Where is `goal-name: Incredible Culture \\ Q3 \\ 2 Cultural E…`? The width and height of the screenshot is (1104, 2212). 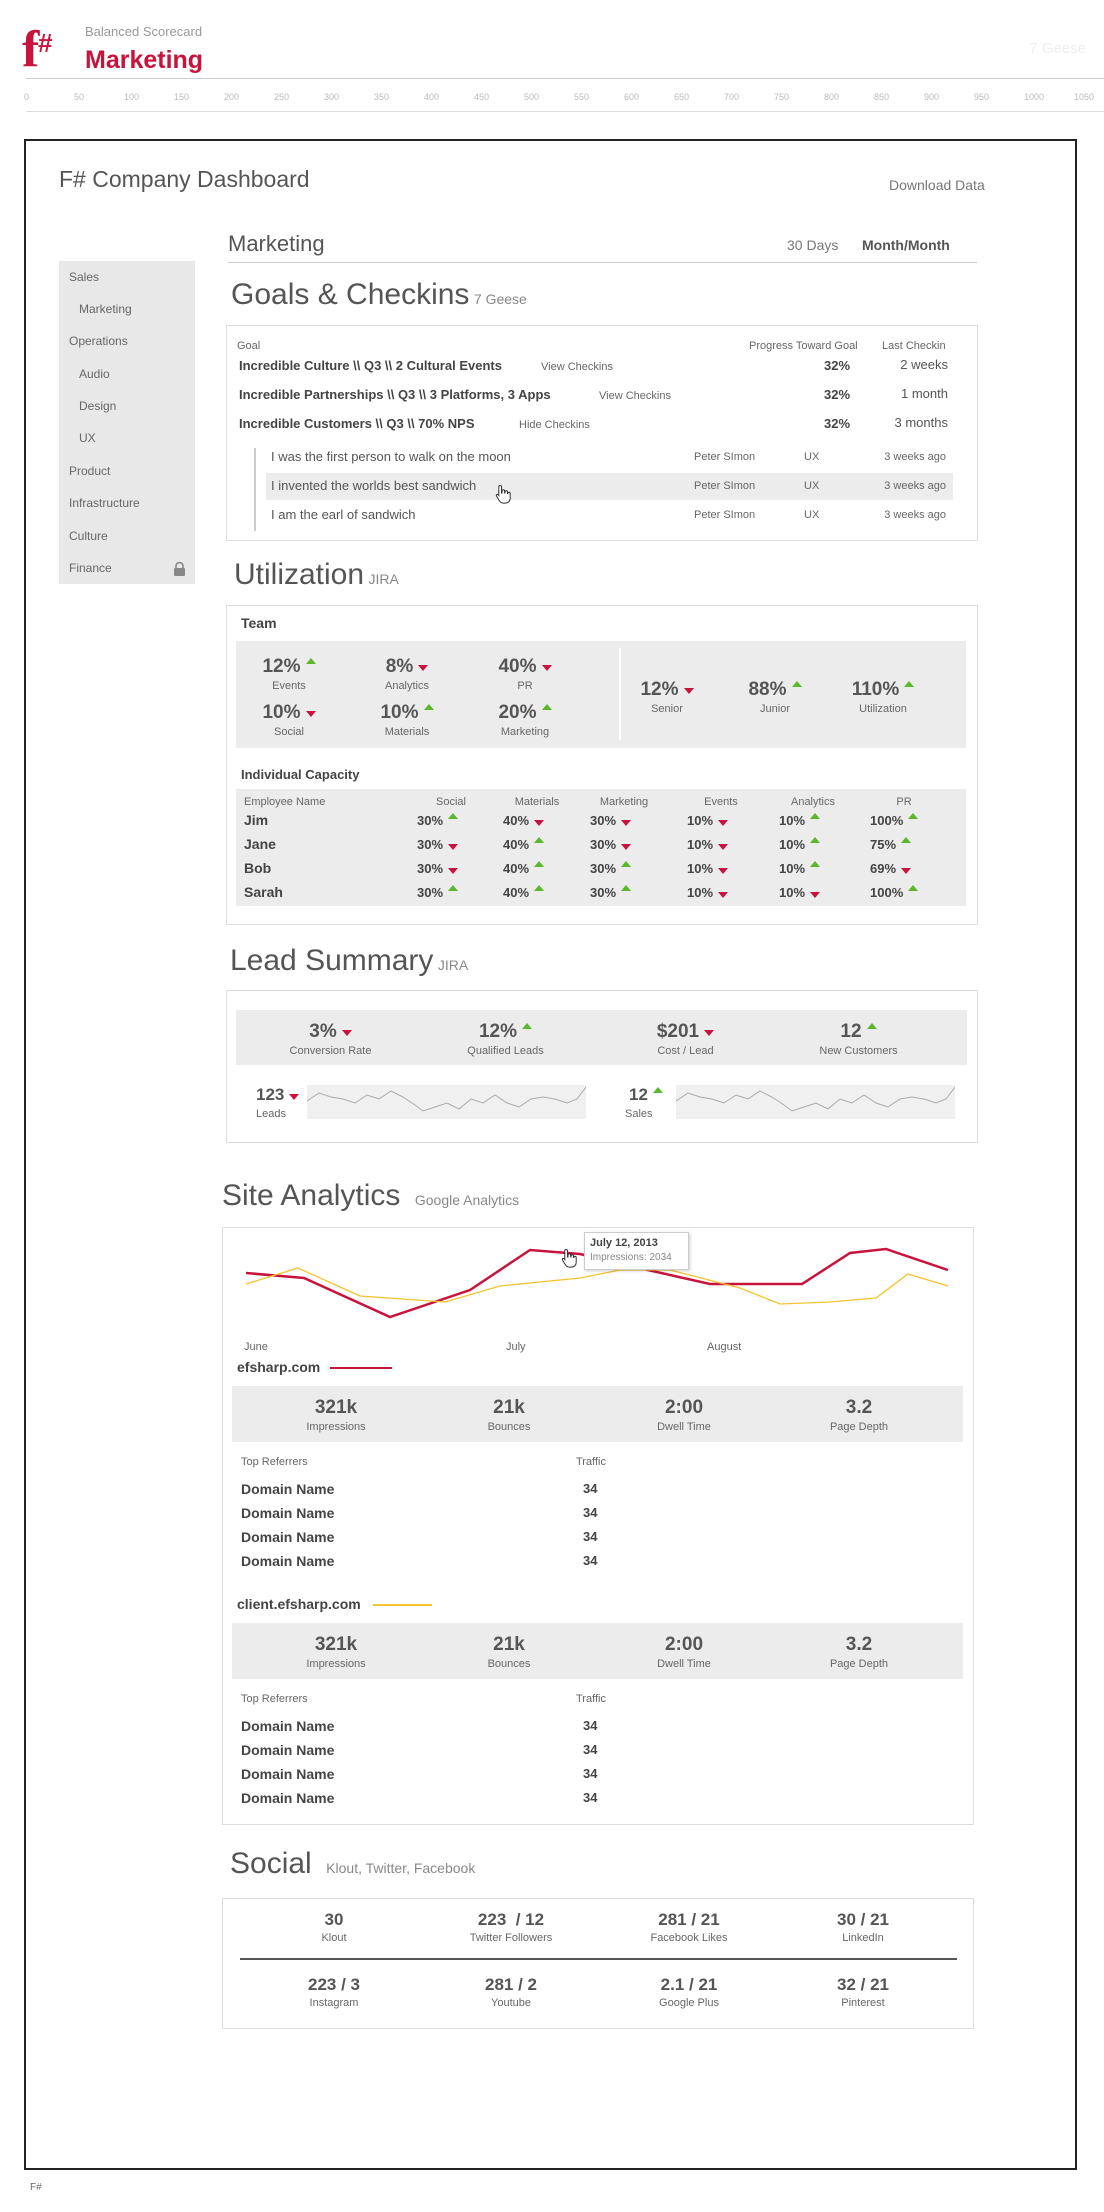 goal-name: Incredible Culture \\ Q3 \\ 2 Cultural E… is located at coordinates (370, 365).